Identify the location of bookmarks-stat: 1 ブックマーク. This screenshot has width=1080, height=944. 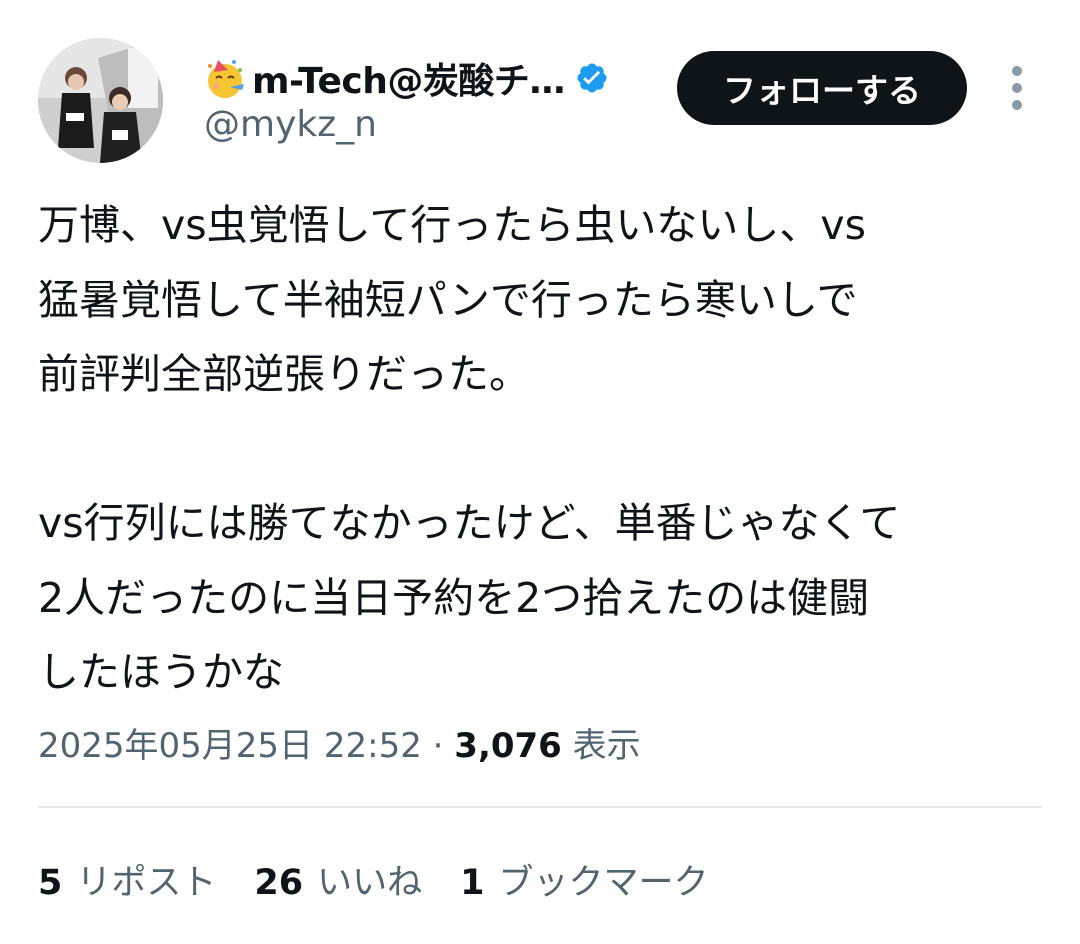
(584, 879).